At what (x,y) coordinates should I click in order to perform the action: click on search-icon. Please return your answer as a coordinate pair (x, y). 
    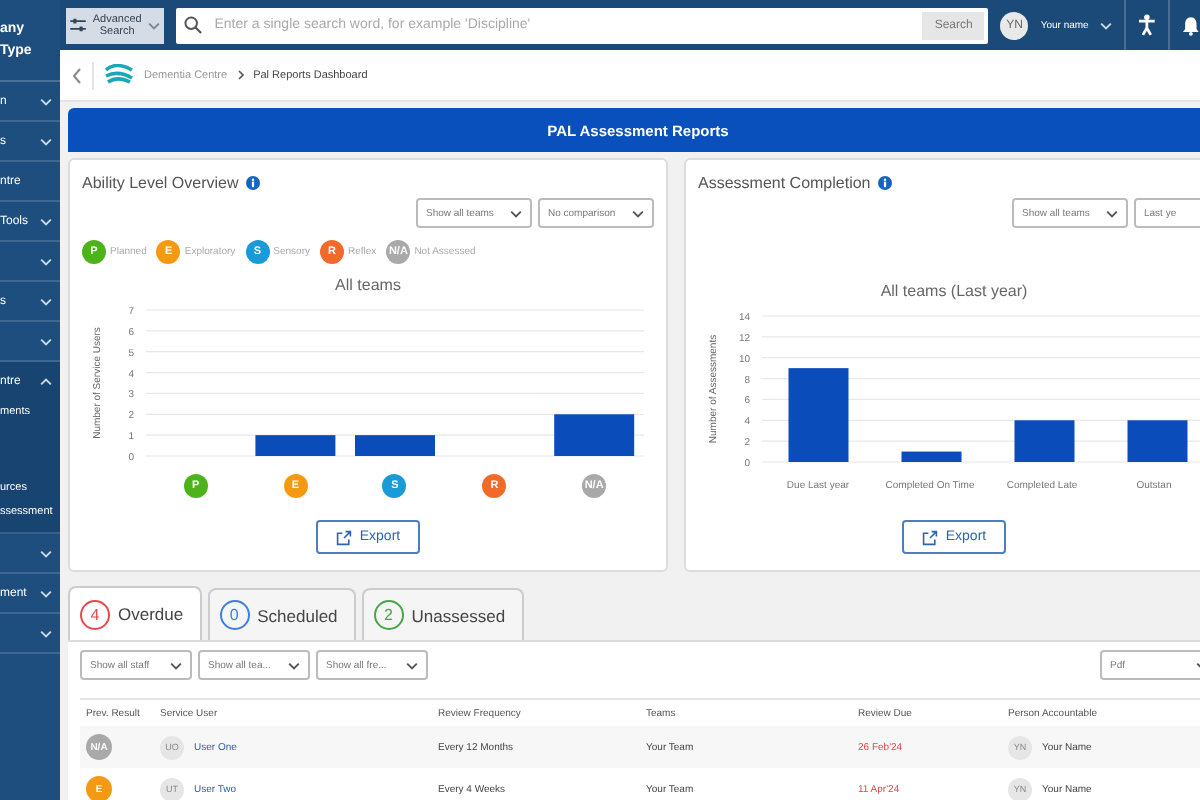
    Looking at the image, I should click on (193, 25).